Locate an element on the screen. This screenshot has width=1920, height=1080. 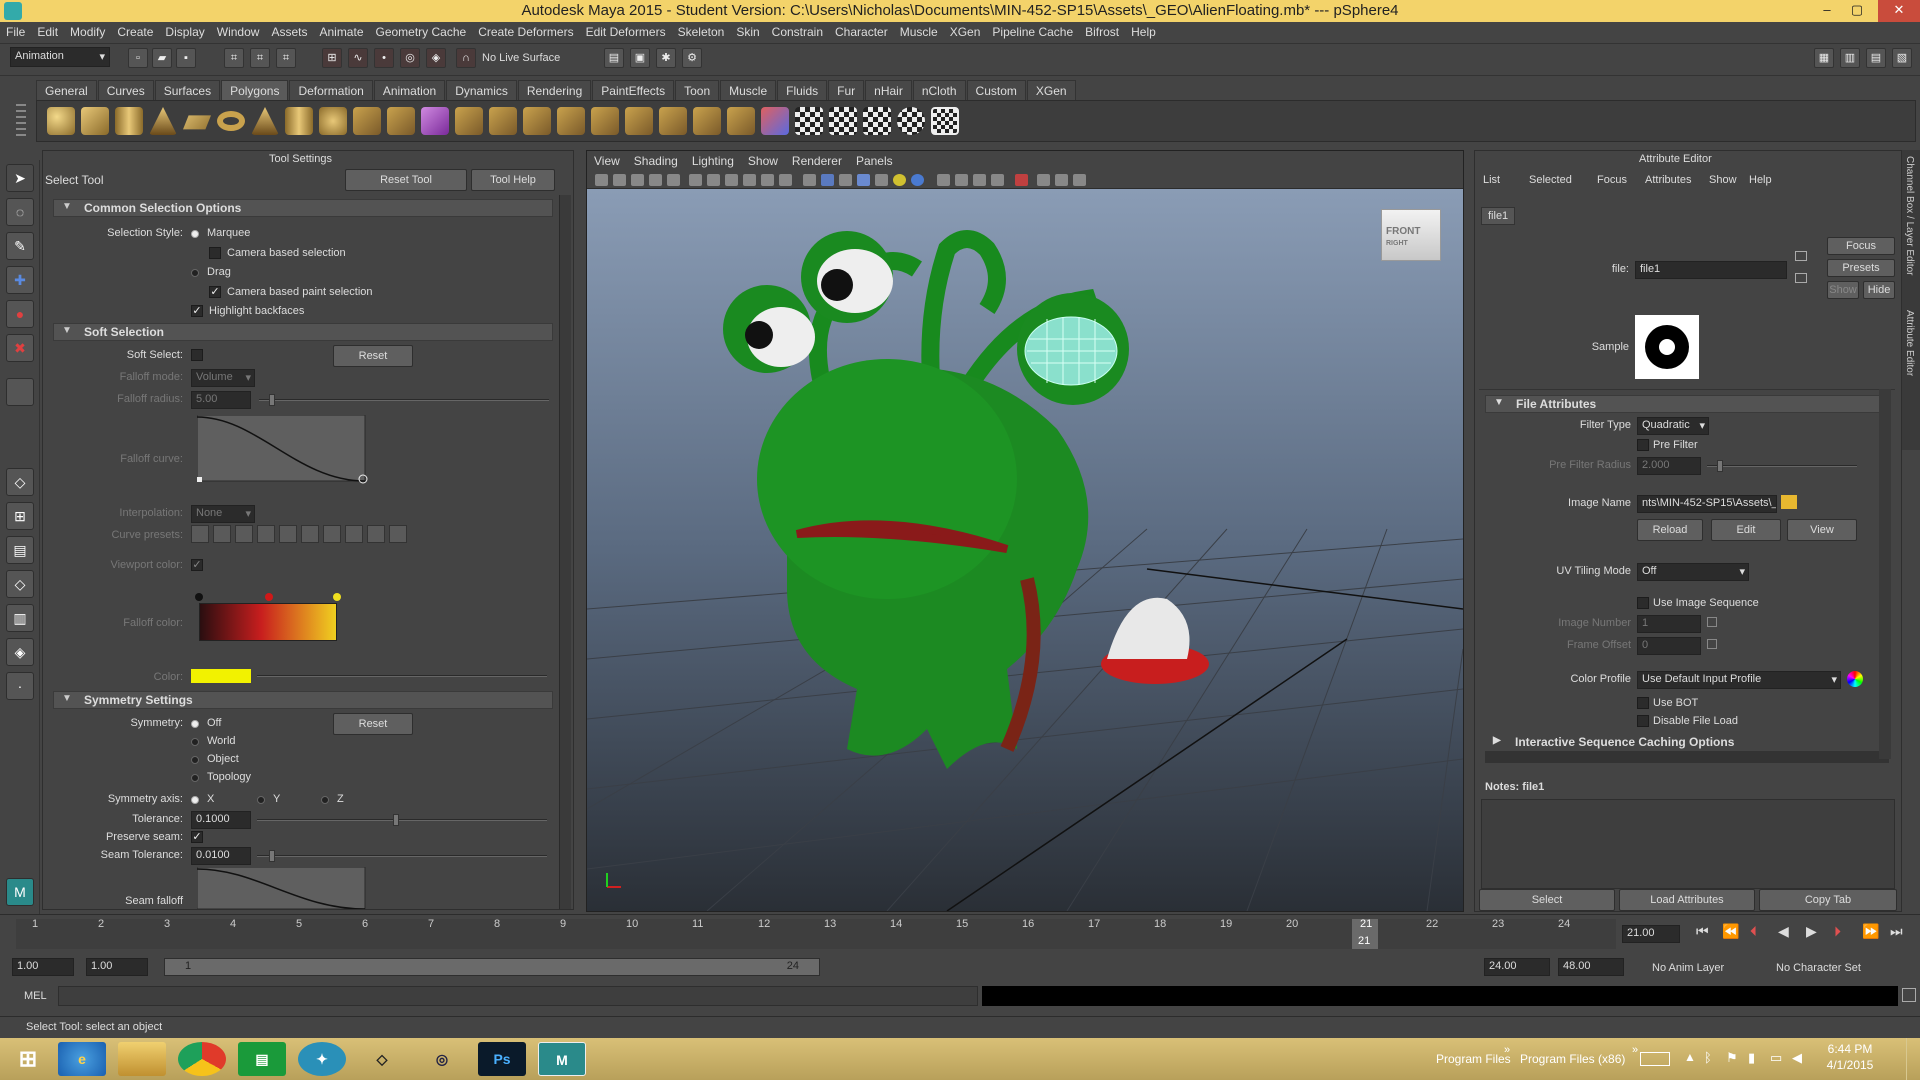
bookmark-icon is located at coordinates (637, 180).